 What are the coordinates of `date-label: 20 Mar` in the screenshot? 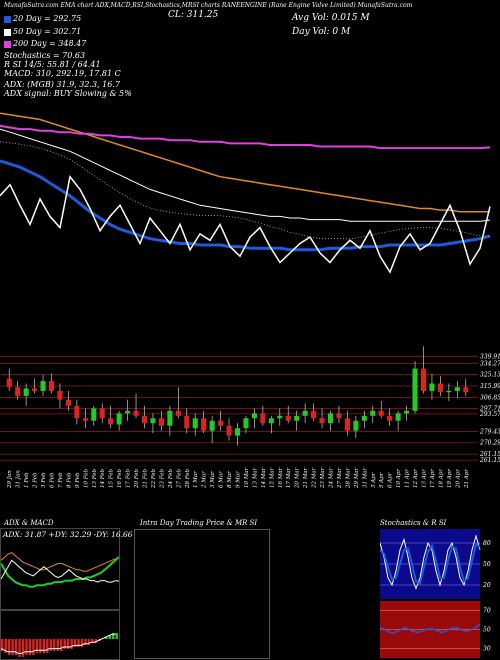 It's located at (298, 478).